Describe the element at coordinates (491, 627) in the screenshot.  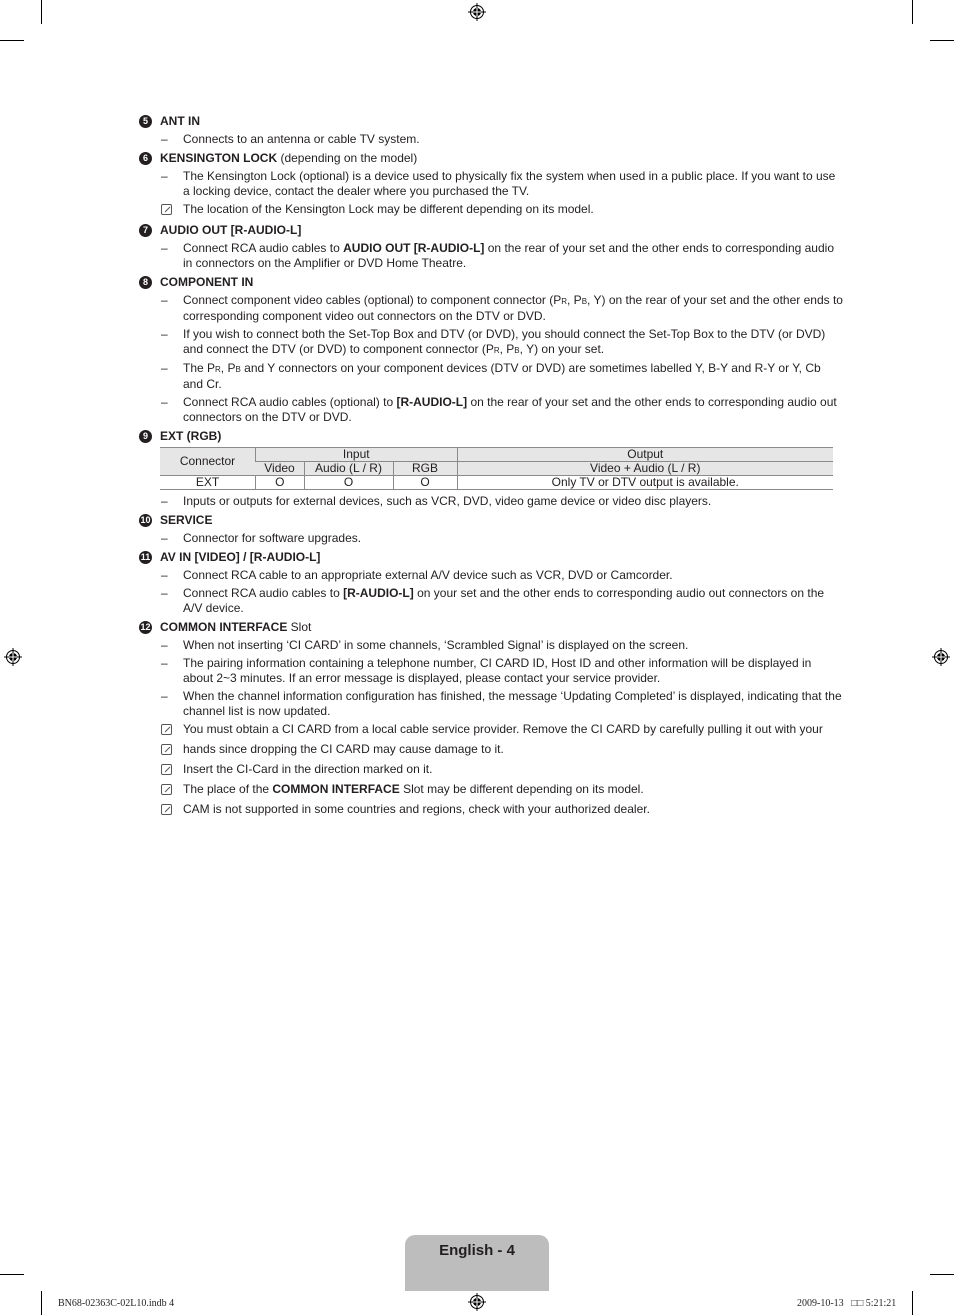
I see `section-heading: 12 COMMON INTERFACE Slot` at that location.